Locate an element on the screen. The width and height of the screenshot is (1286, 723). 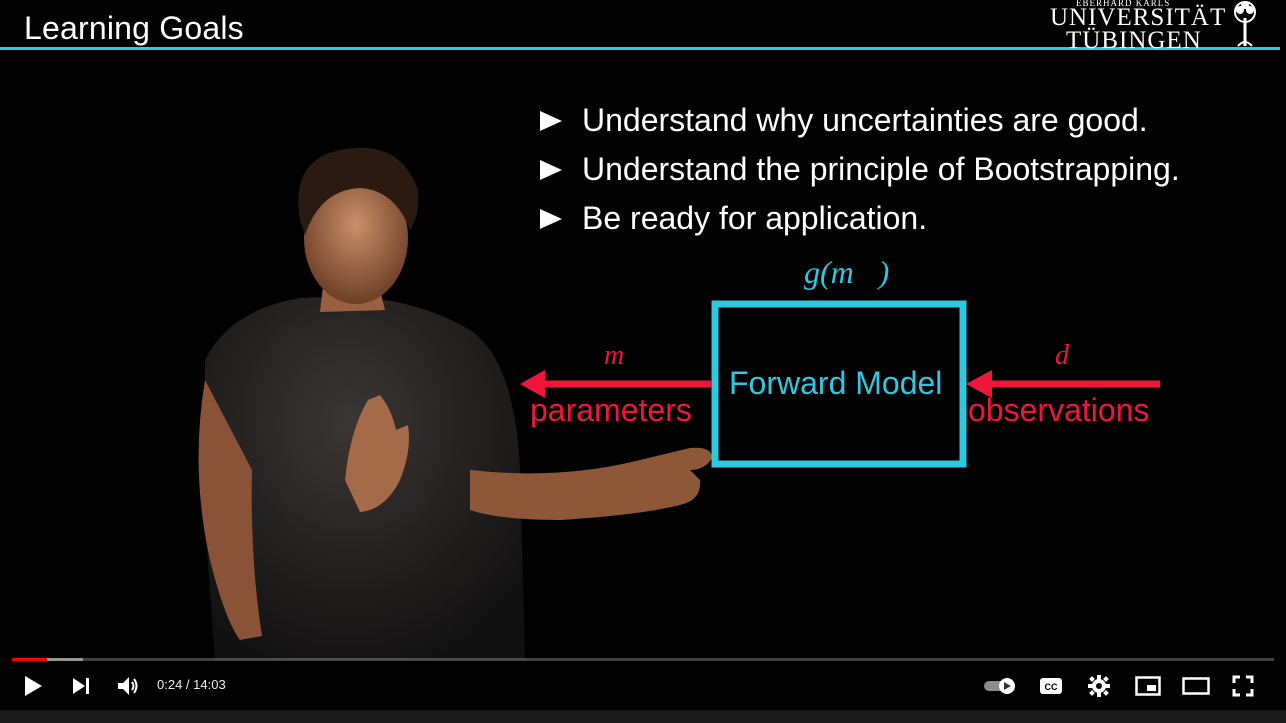
captions-icon: CC is located at coordinates (1051, 686).